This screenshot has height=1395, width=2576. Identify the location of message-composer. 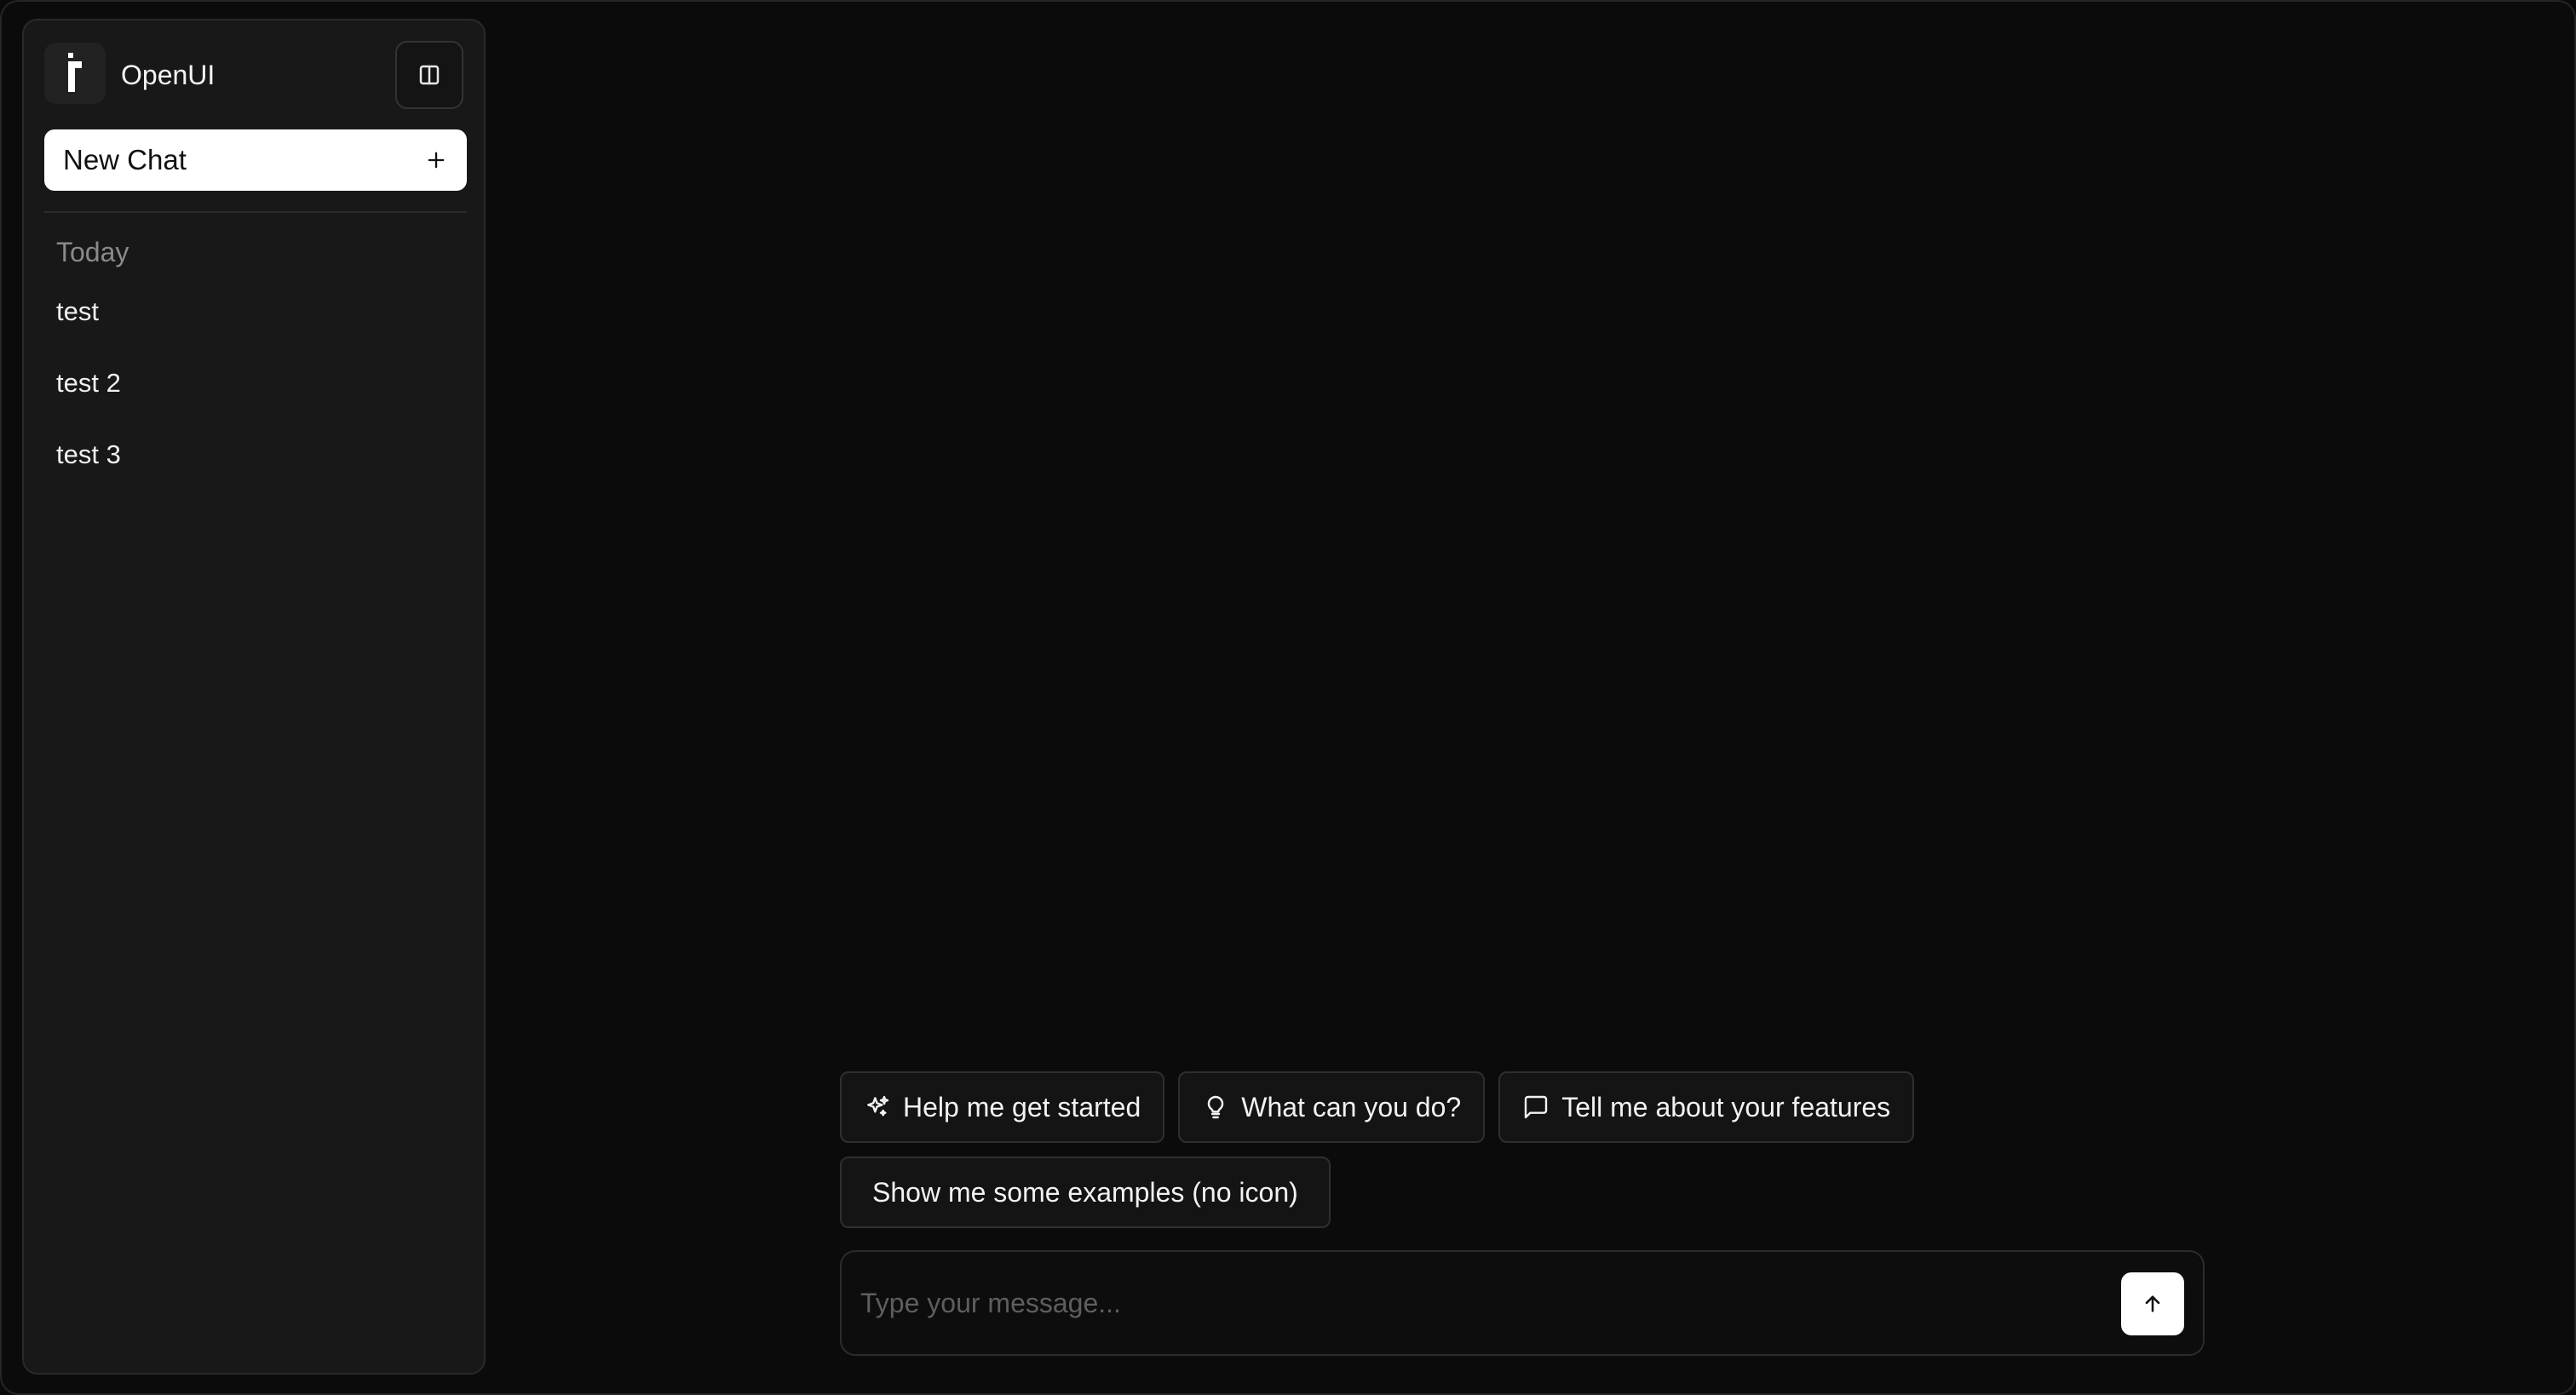
(1522, 1303).